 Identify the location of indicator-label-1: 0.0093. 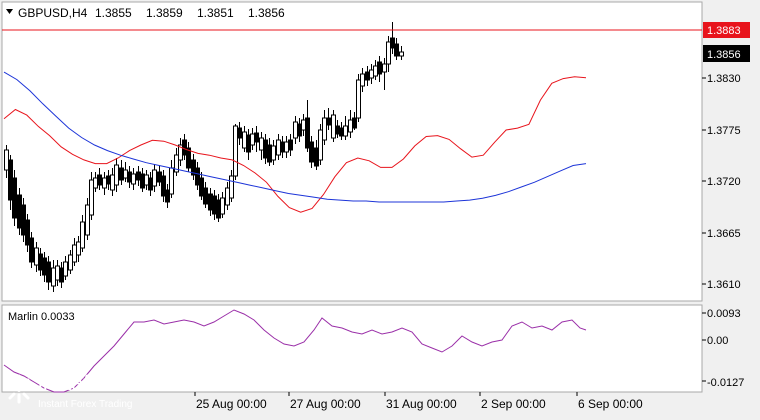
(724, 314).